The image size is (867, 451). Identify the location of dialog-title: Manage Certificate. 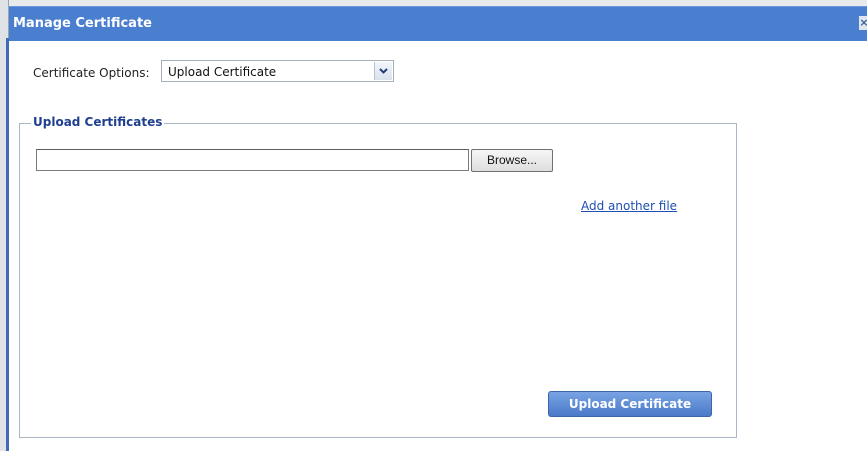
(82, 23).